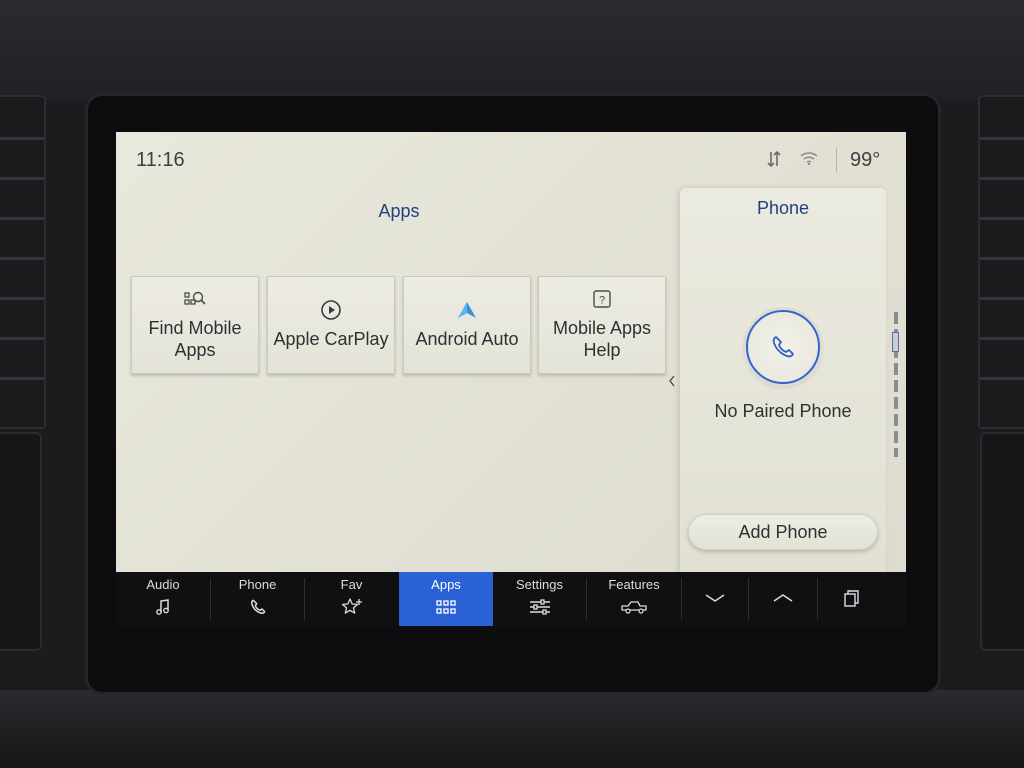  I want to click on phone-panel: Phone No Paired Phone Add Phone, so click(783, 380).